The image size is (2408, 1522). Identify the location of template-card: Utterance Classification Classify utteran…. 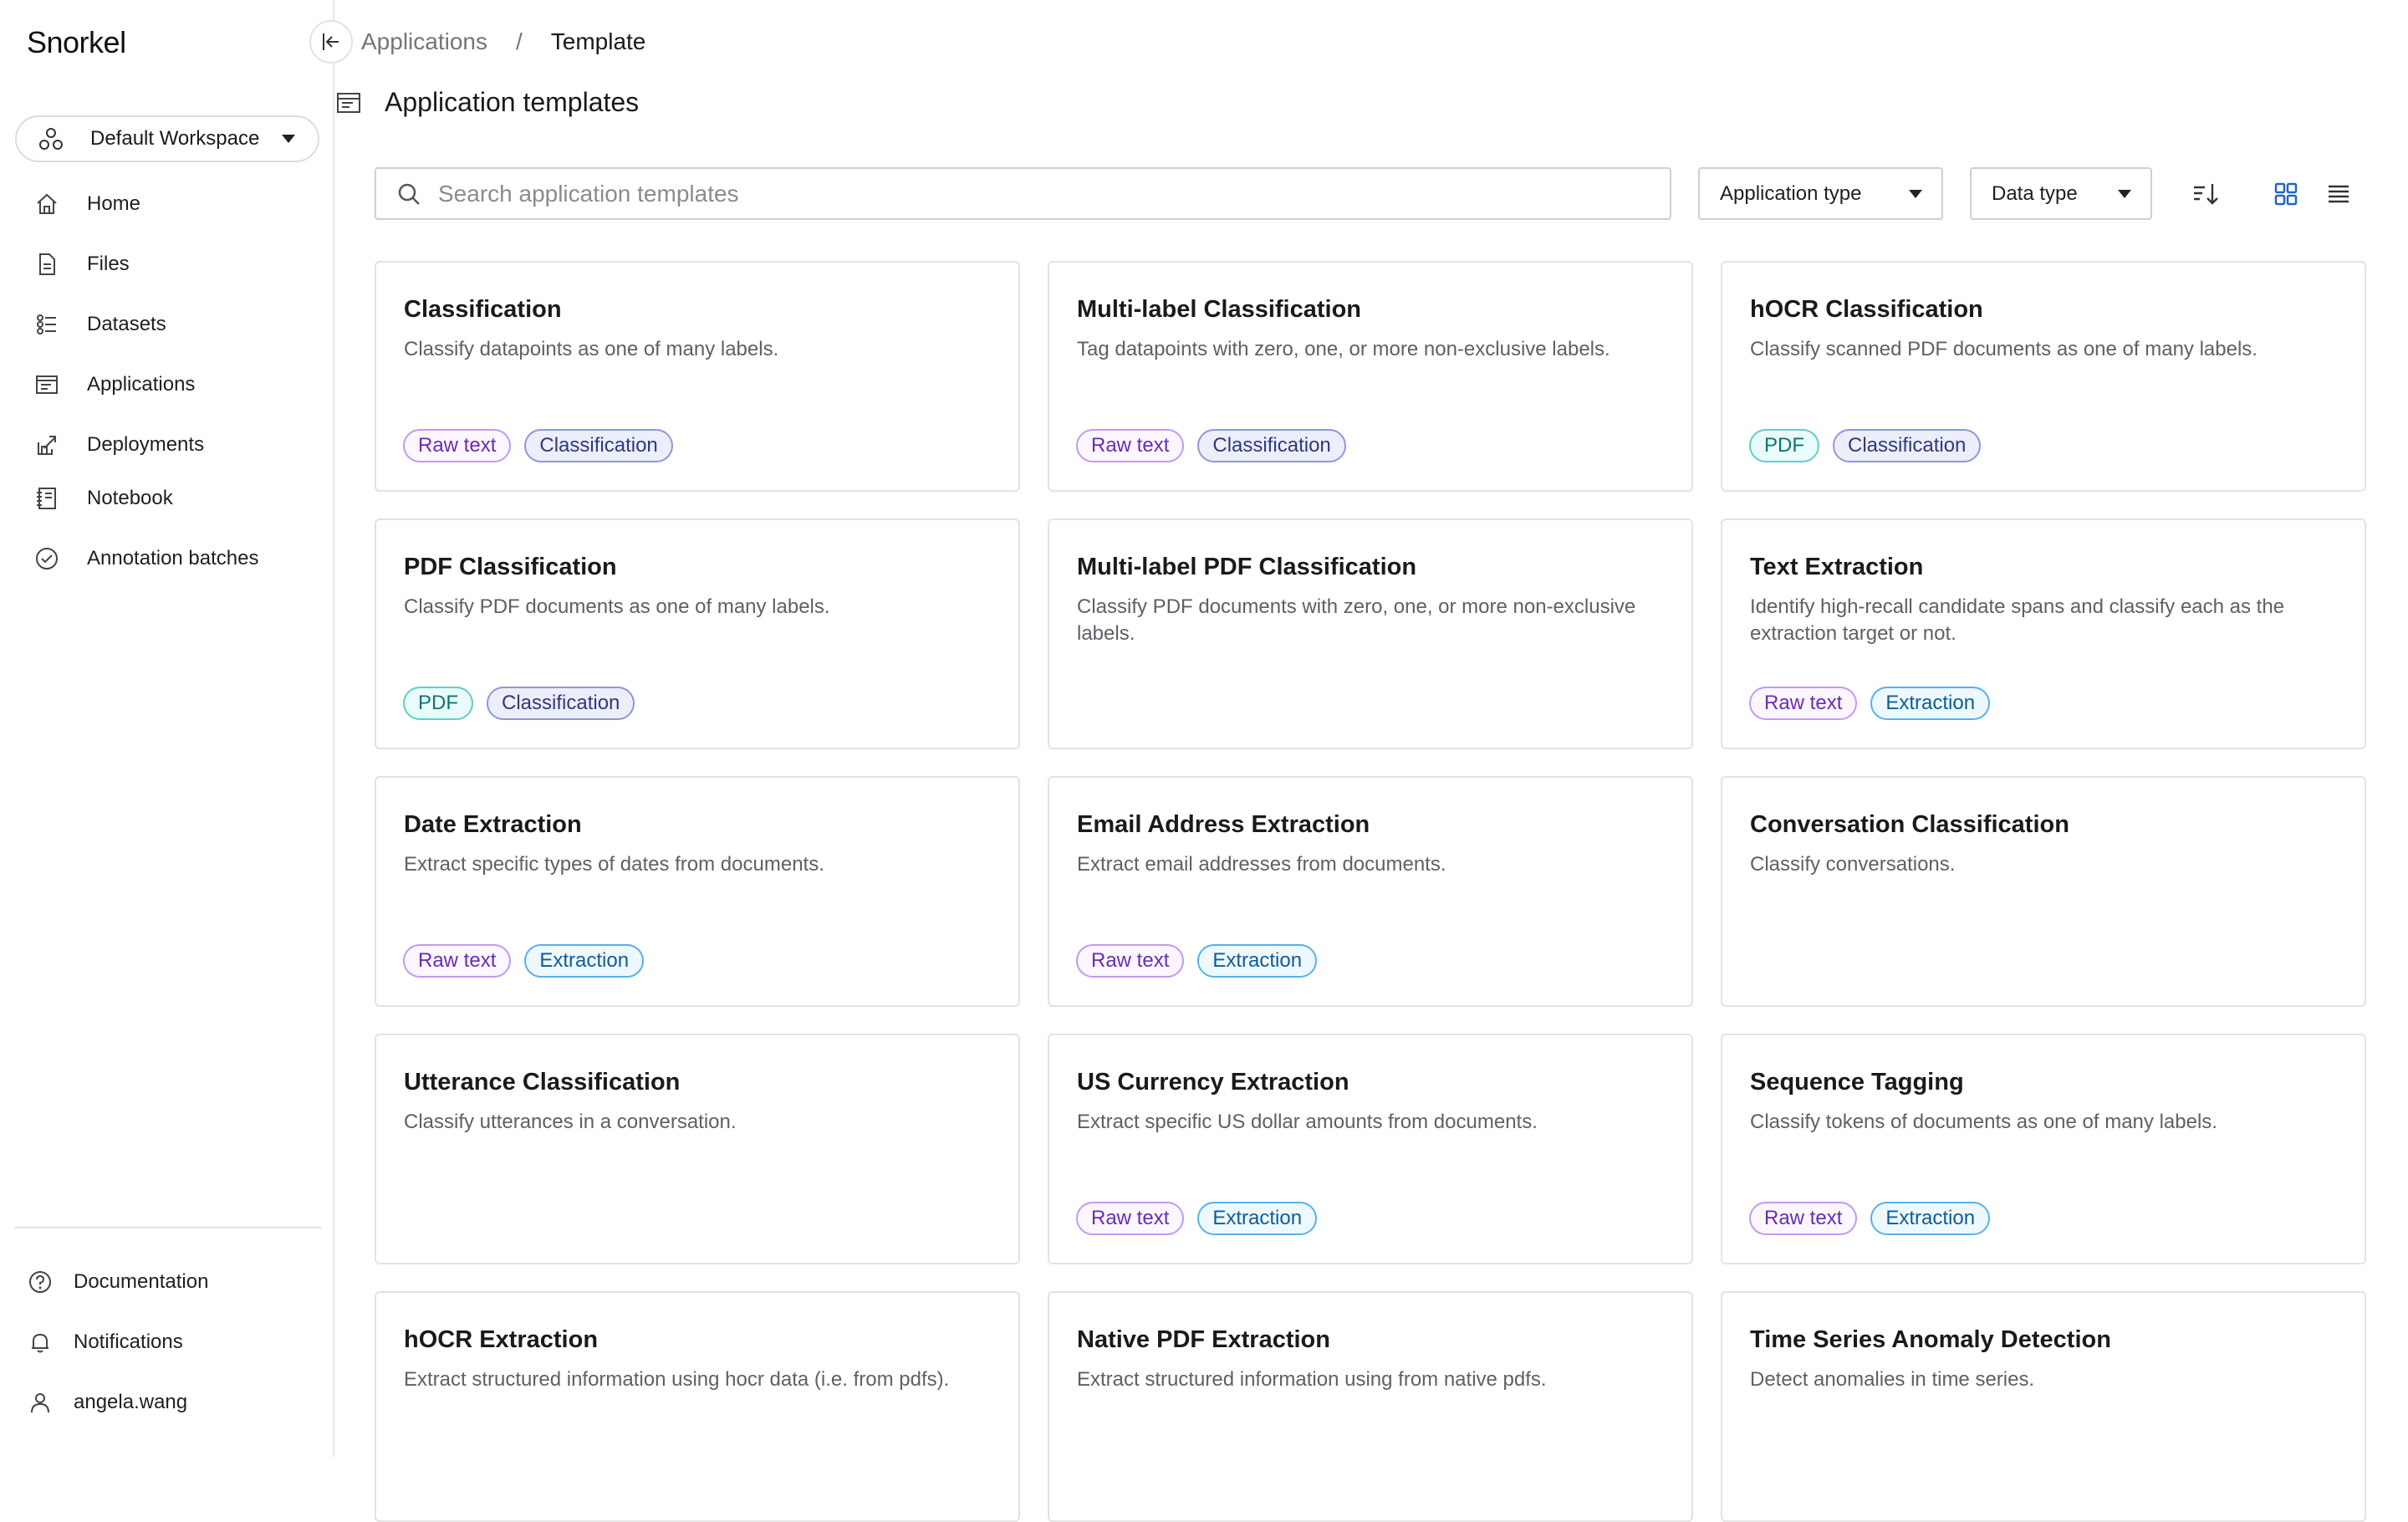
(698, 1149).